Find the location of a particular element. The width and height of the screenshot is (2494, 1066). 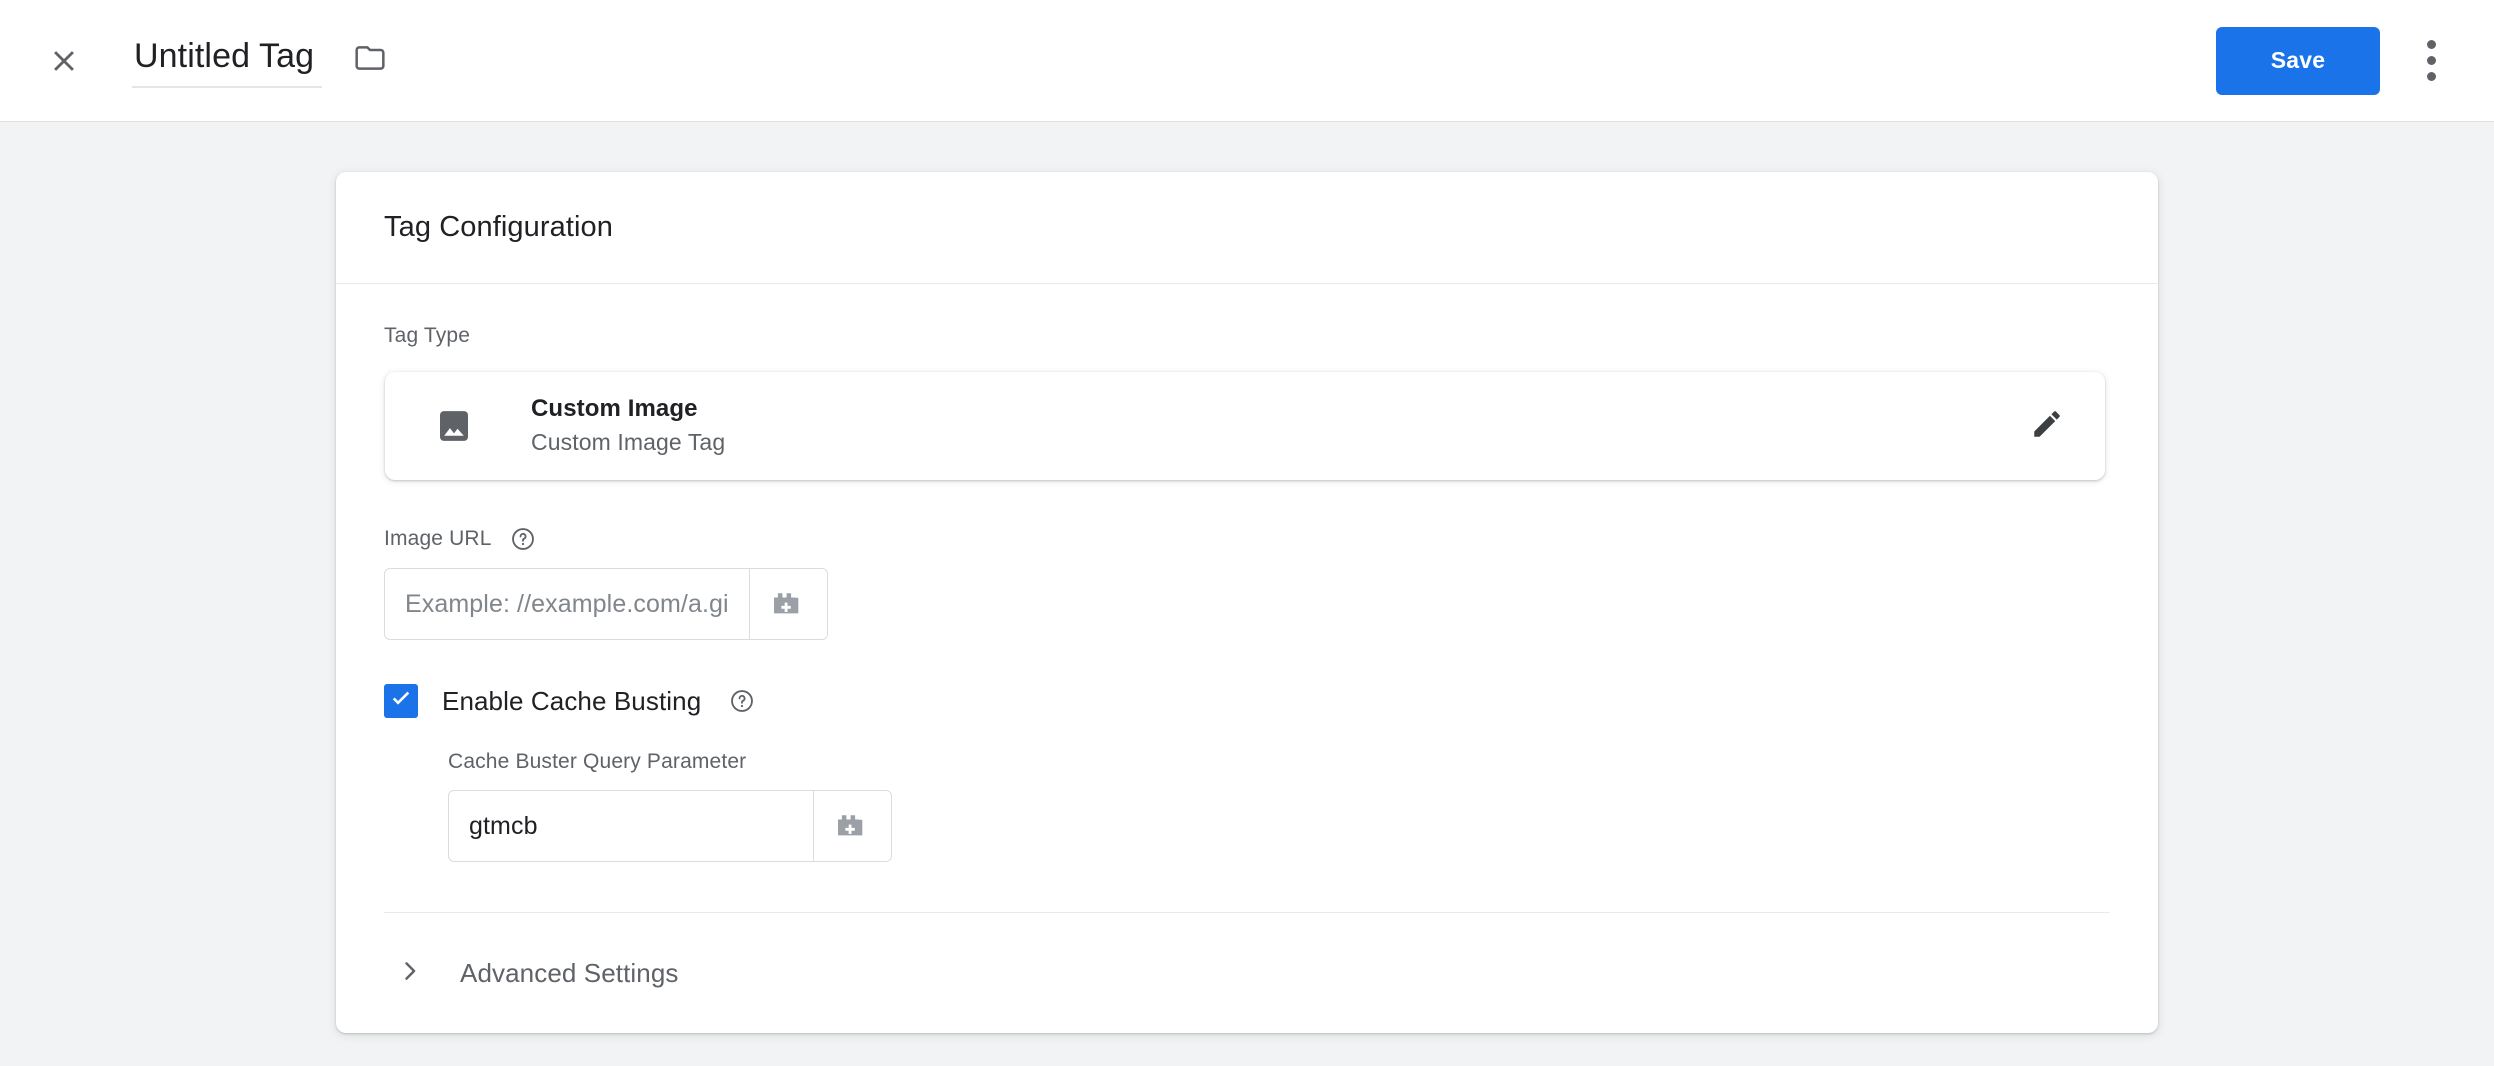

save-button: Save is located at coordinates (2298, 60).